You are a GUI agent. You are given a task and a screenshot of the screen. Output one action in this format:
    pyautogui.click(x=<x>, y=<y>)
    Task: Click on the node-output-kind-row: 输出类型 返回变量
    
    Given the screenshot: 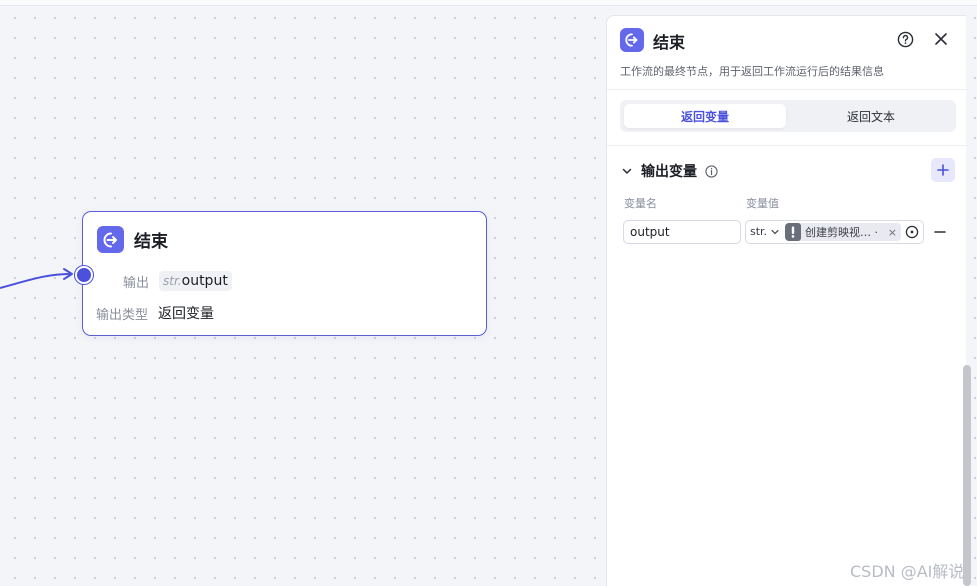 What is the action you would take?
    pyautogui.click(x=155, y=313)
    